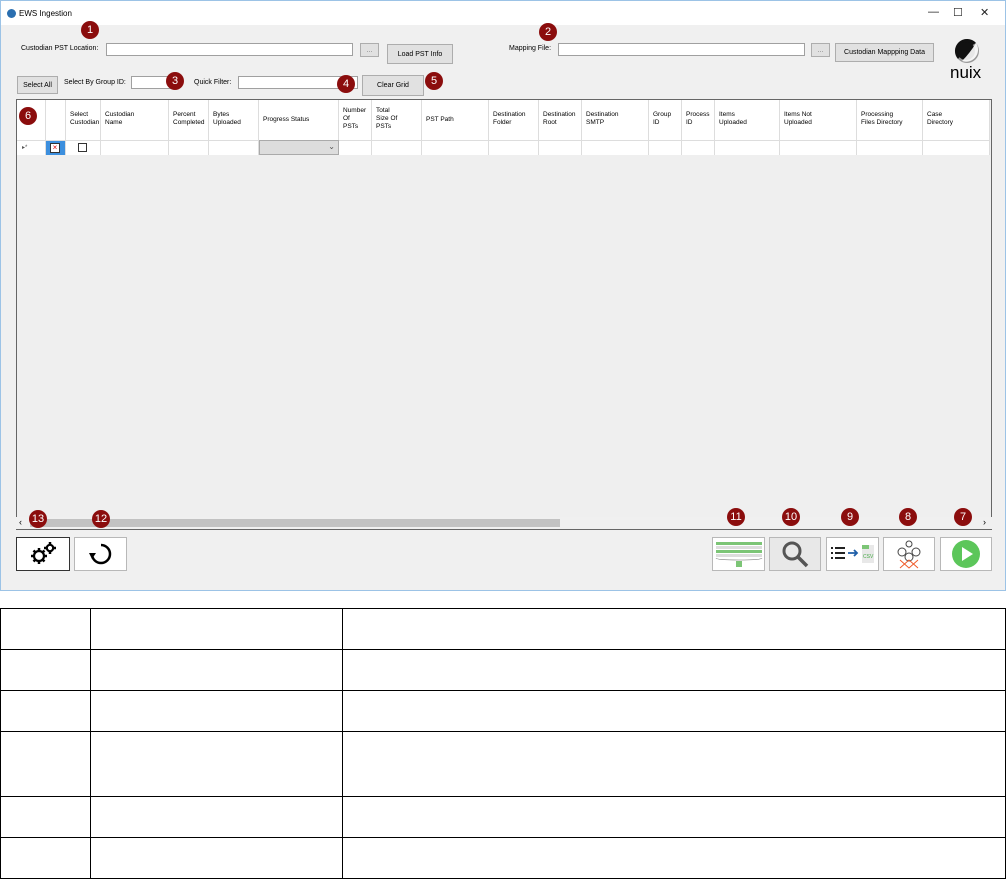  Describe the element at coordinates (83, 120) in the screenshot. I see `column-header: Select Custodian` at that location.